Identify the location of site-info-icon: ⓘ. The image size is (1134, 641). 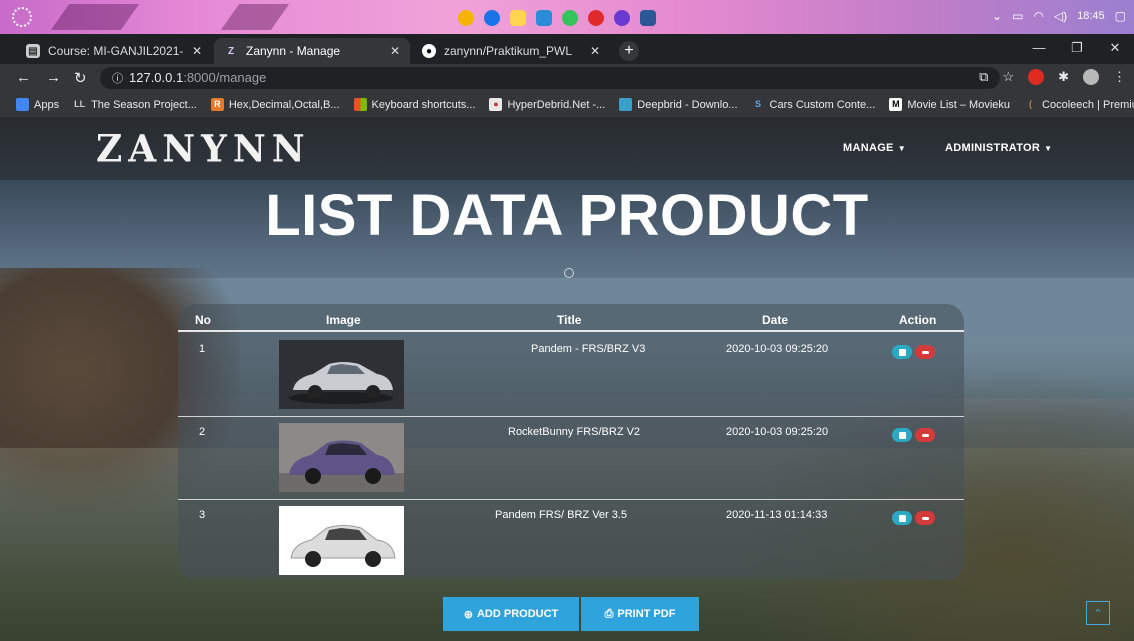
(117, 79).